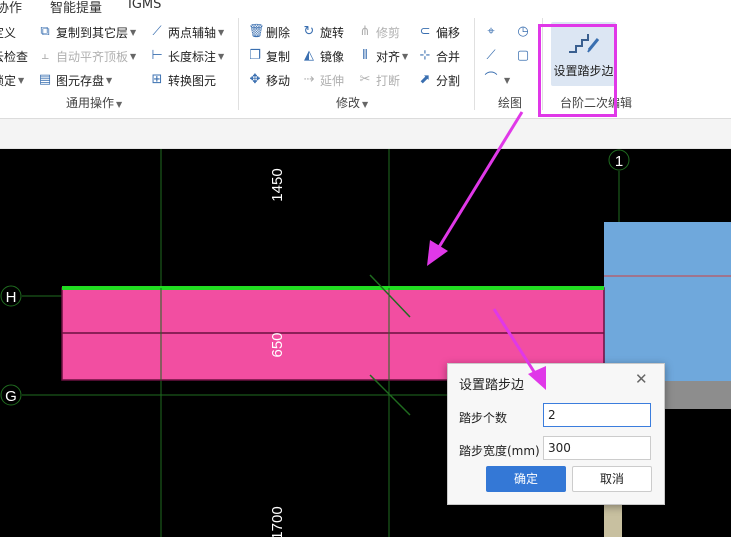  I want to click on draw-circle-button: ◷, so click(525, 32).